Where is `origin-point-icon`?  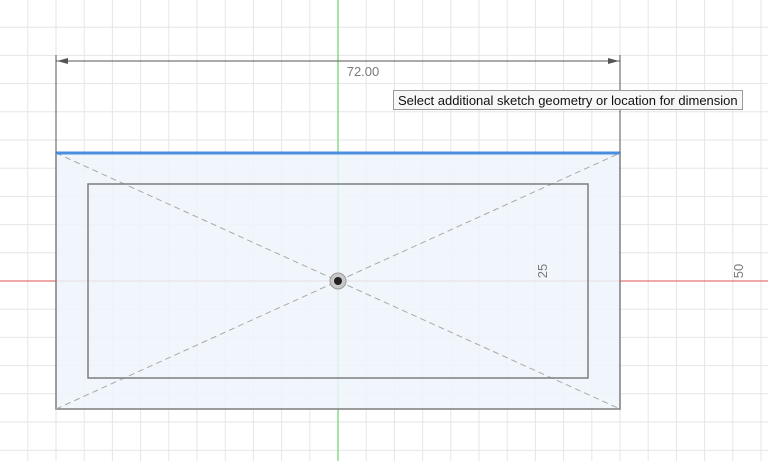
origin-point-icon is located at coordinates (338, 281).